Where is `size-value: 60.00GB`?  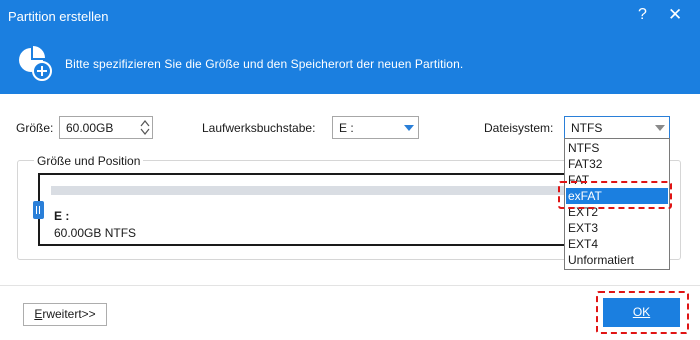
size-value: 60.00GB is located at coordinates (90, 128).